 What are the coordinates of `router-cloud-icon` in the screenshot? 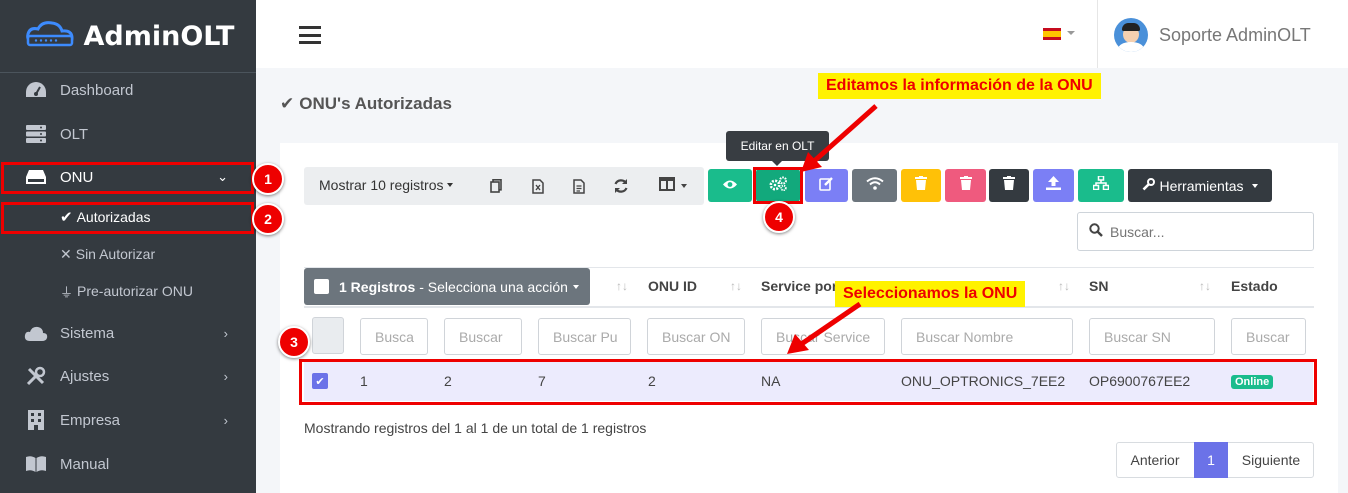 It's located at (50, 36).